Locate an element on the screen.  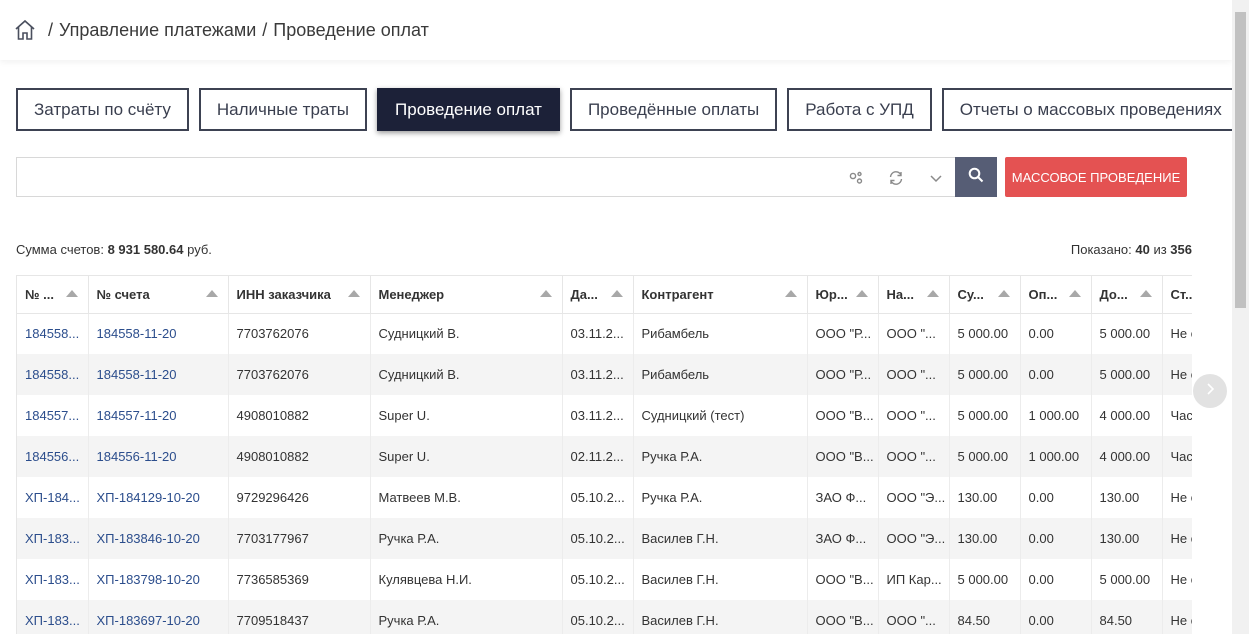
home-icon is located at coordinates (25, 30).